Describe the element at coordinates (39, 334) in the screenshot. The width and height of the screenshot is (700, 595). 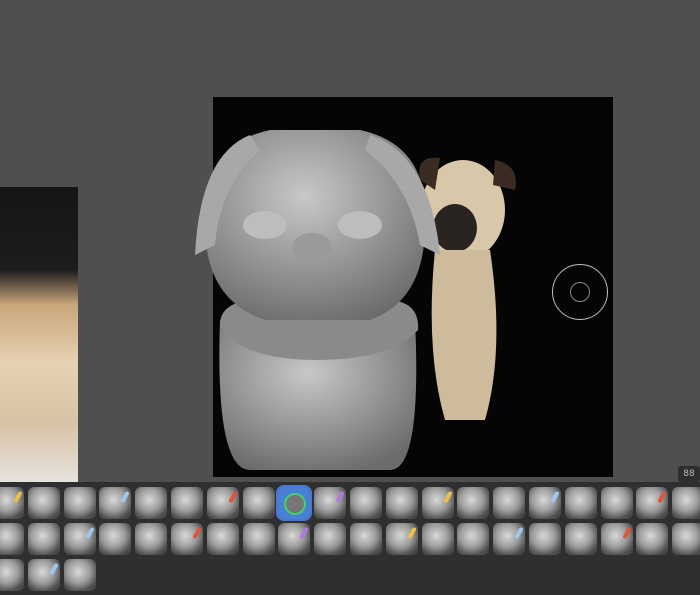
I see `reference-image-left` at that location.